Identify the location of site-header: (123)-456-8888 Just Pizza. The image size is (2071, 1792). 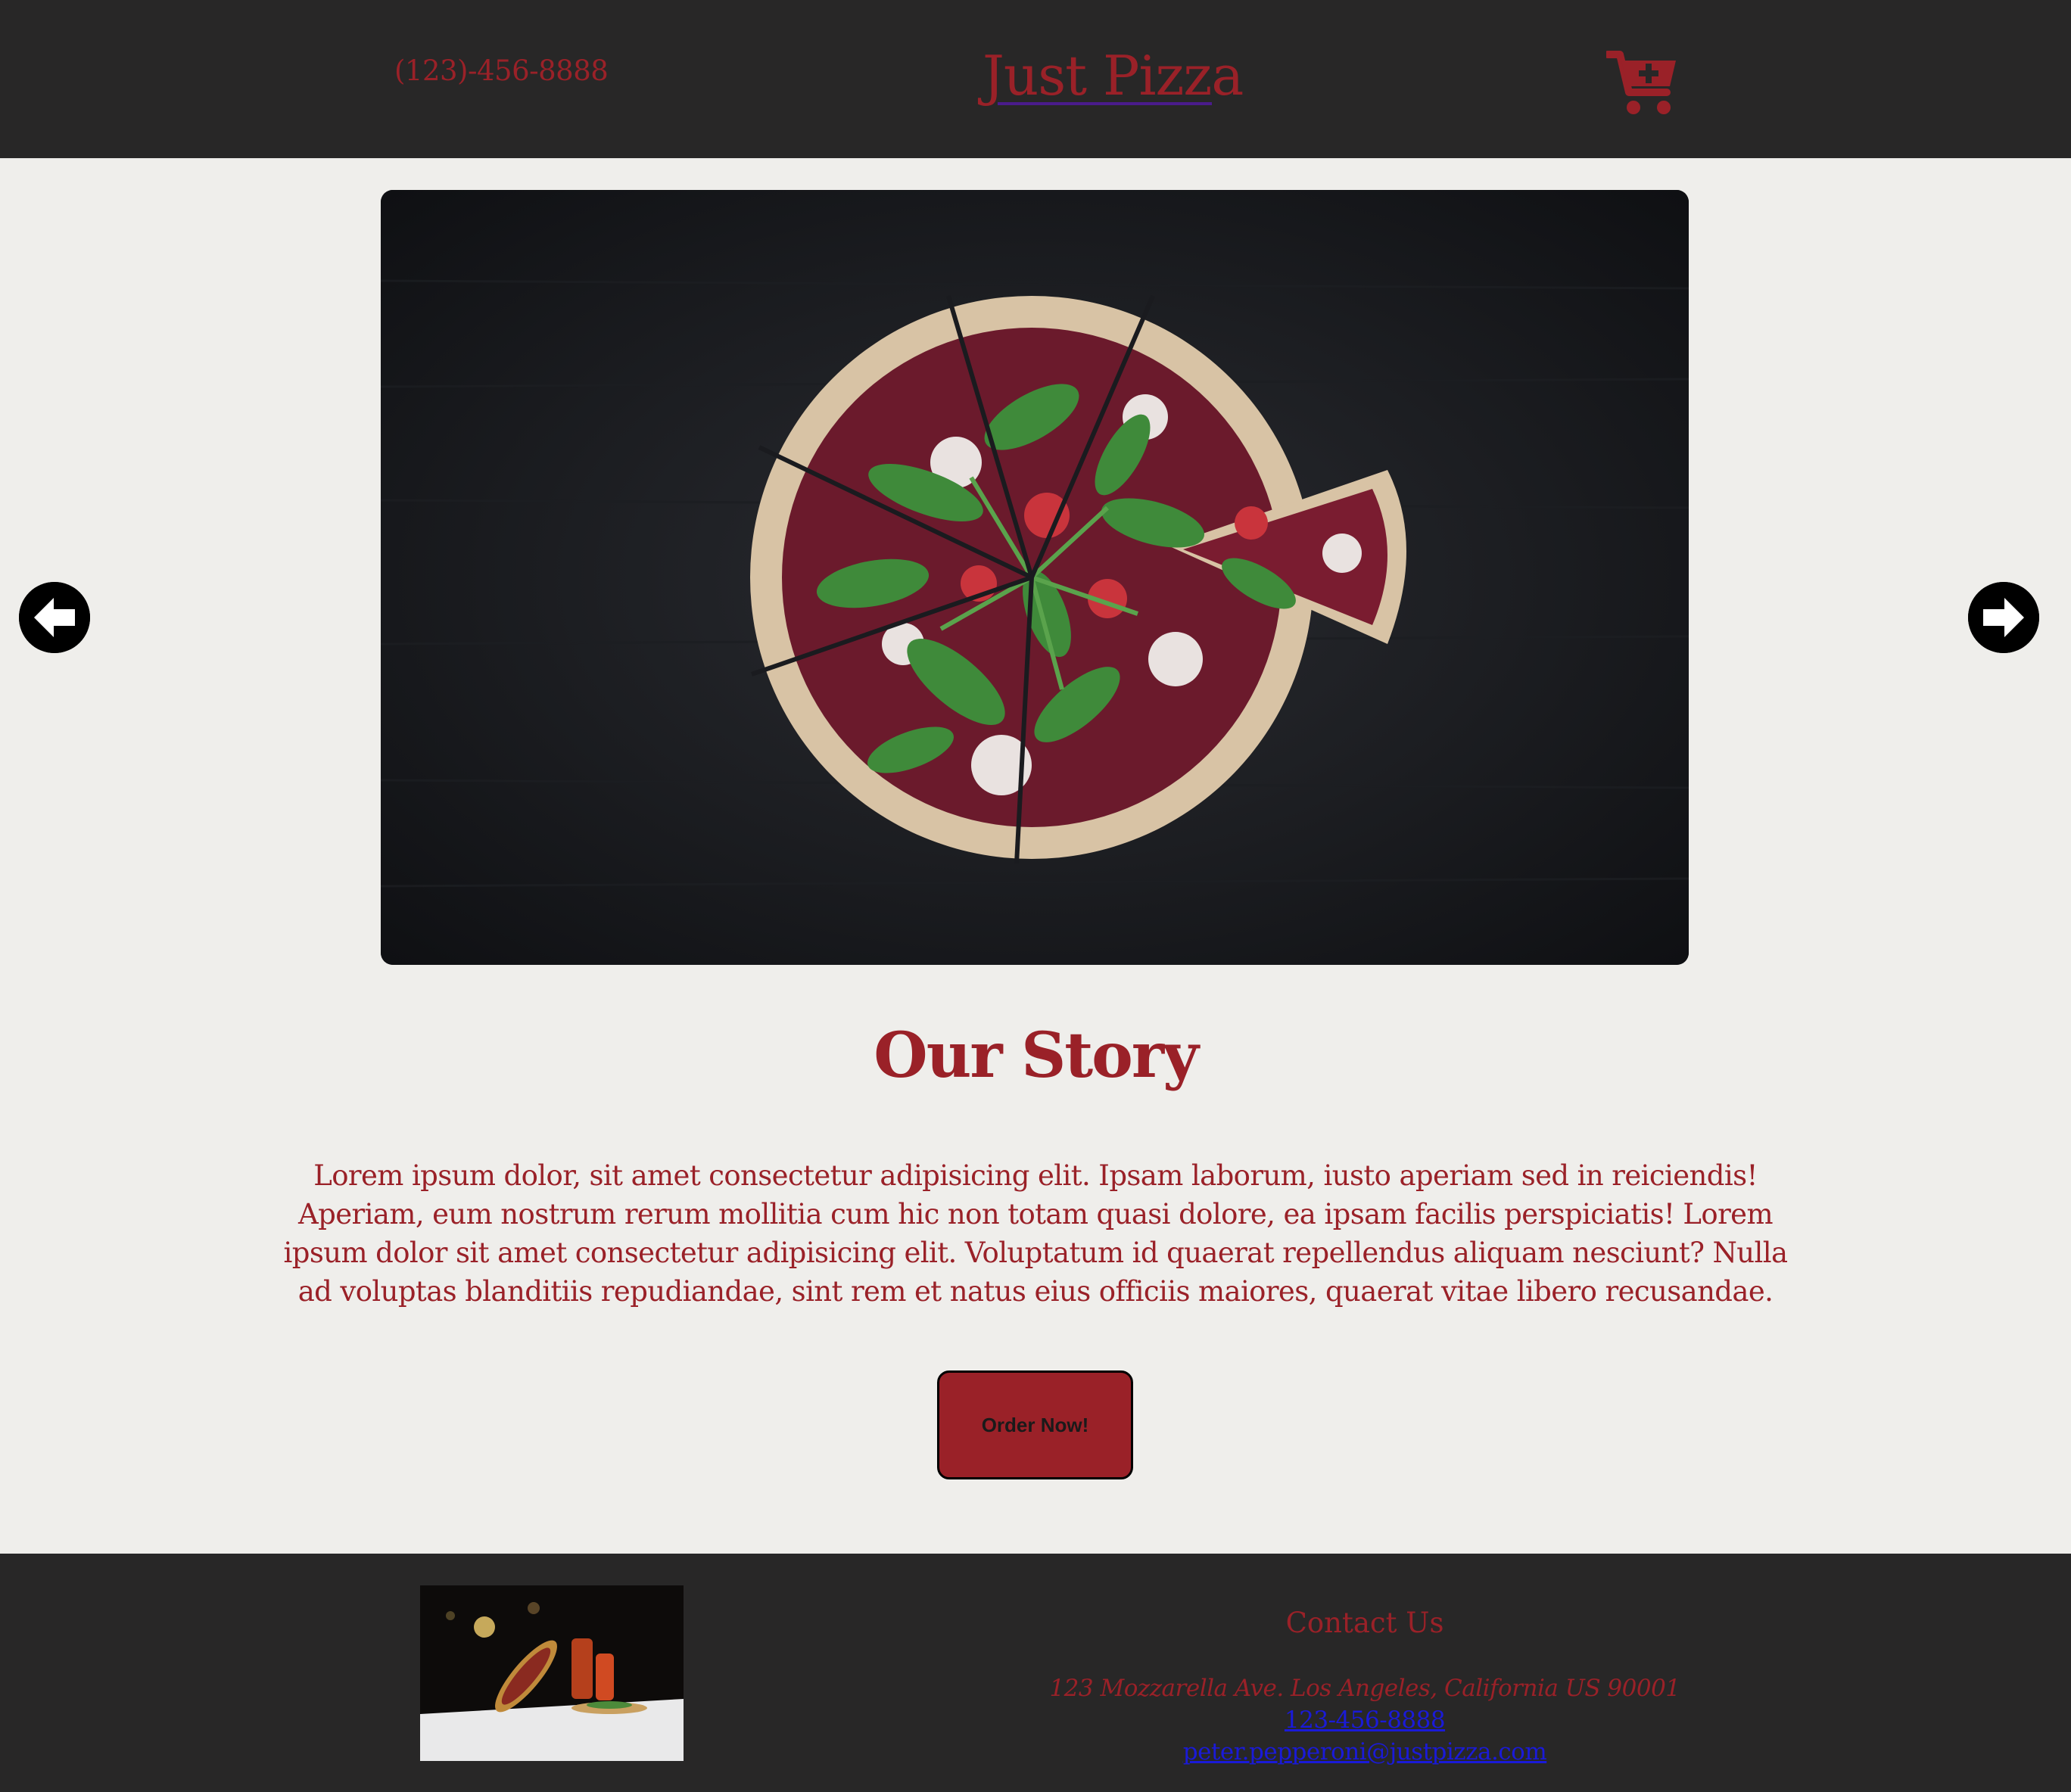
(1035, 79).